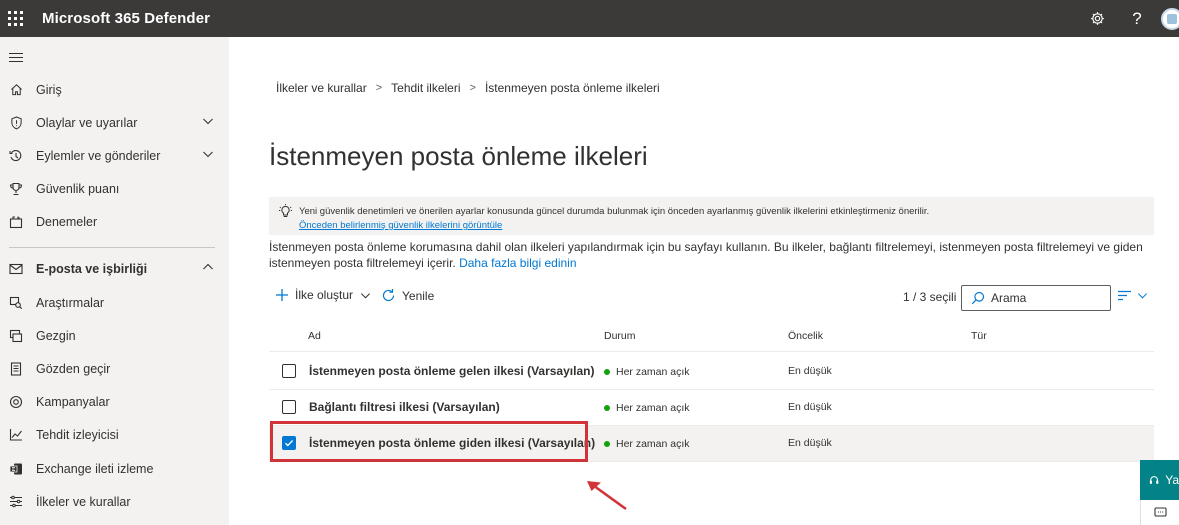  I want to click on nav-divider, so click(112, 247).